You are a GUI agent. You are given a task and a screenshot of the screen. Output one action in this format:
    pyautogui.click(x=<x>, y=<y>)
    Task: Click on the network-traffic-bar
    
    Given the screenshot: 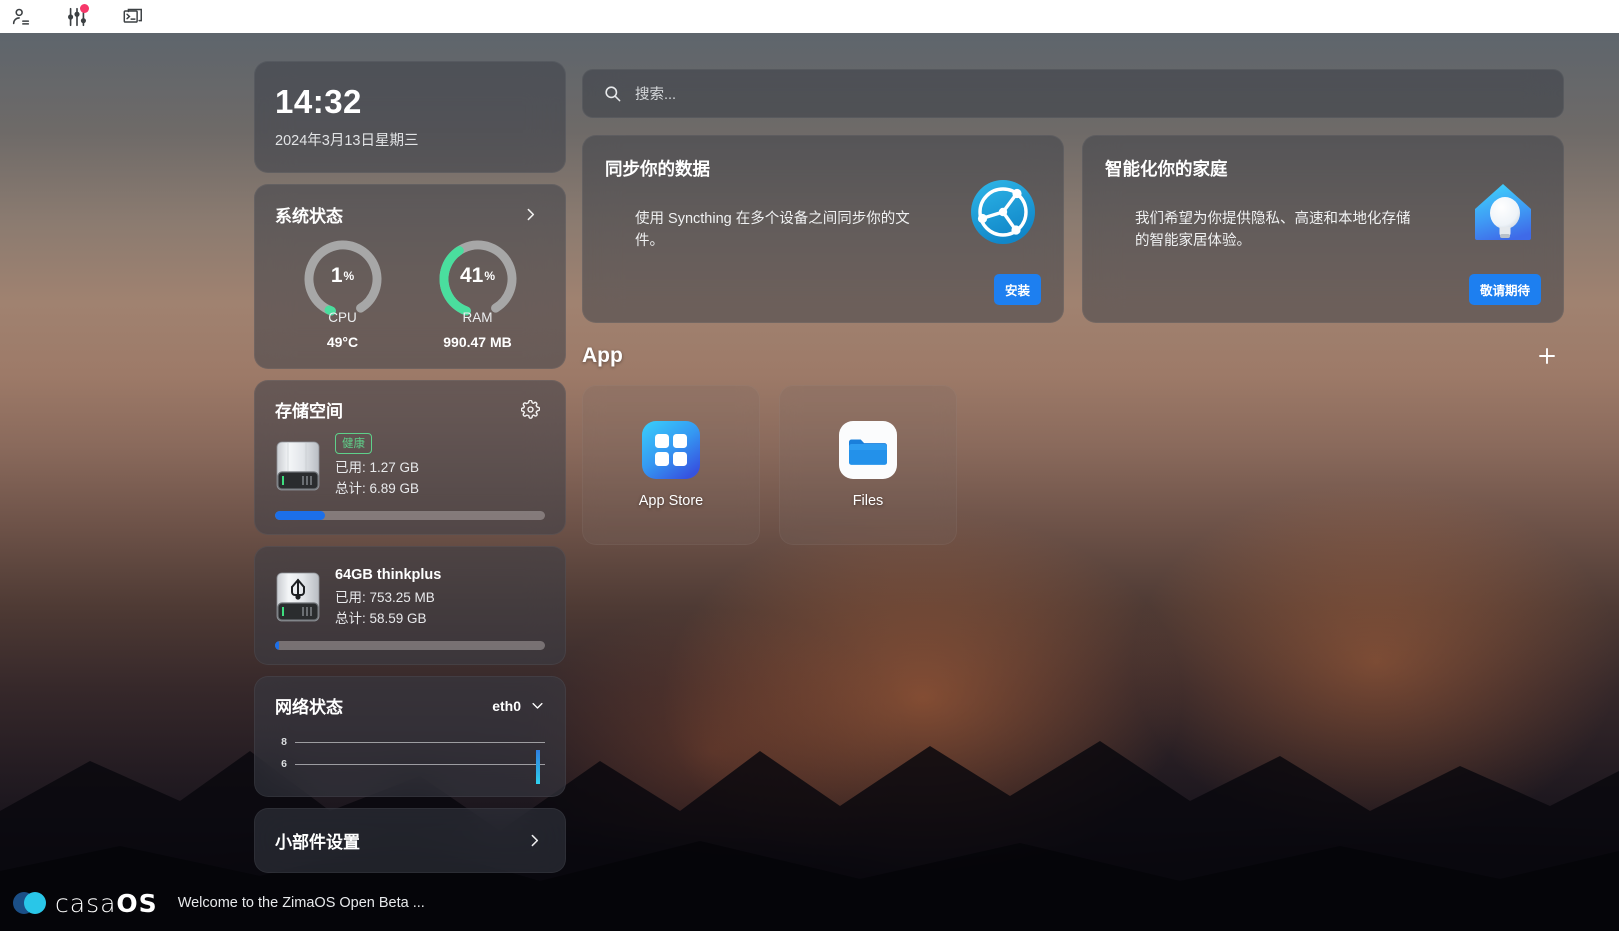 What is the action you would take?
    pyautogui.click(x=538, y=767)
    